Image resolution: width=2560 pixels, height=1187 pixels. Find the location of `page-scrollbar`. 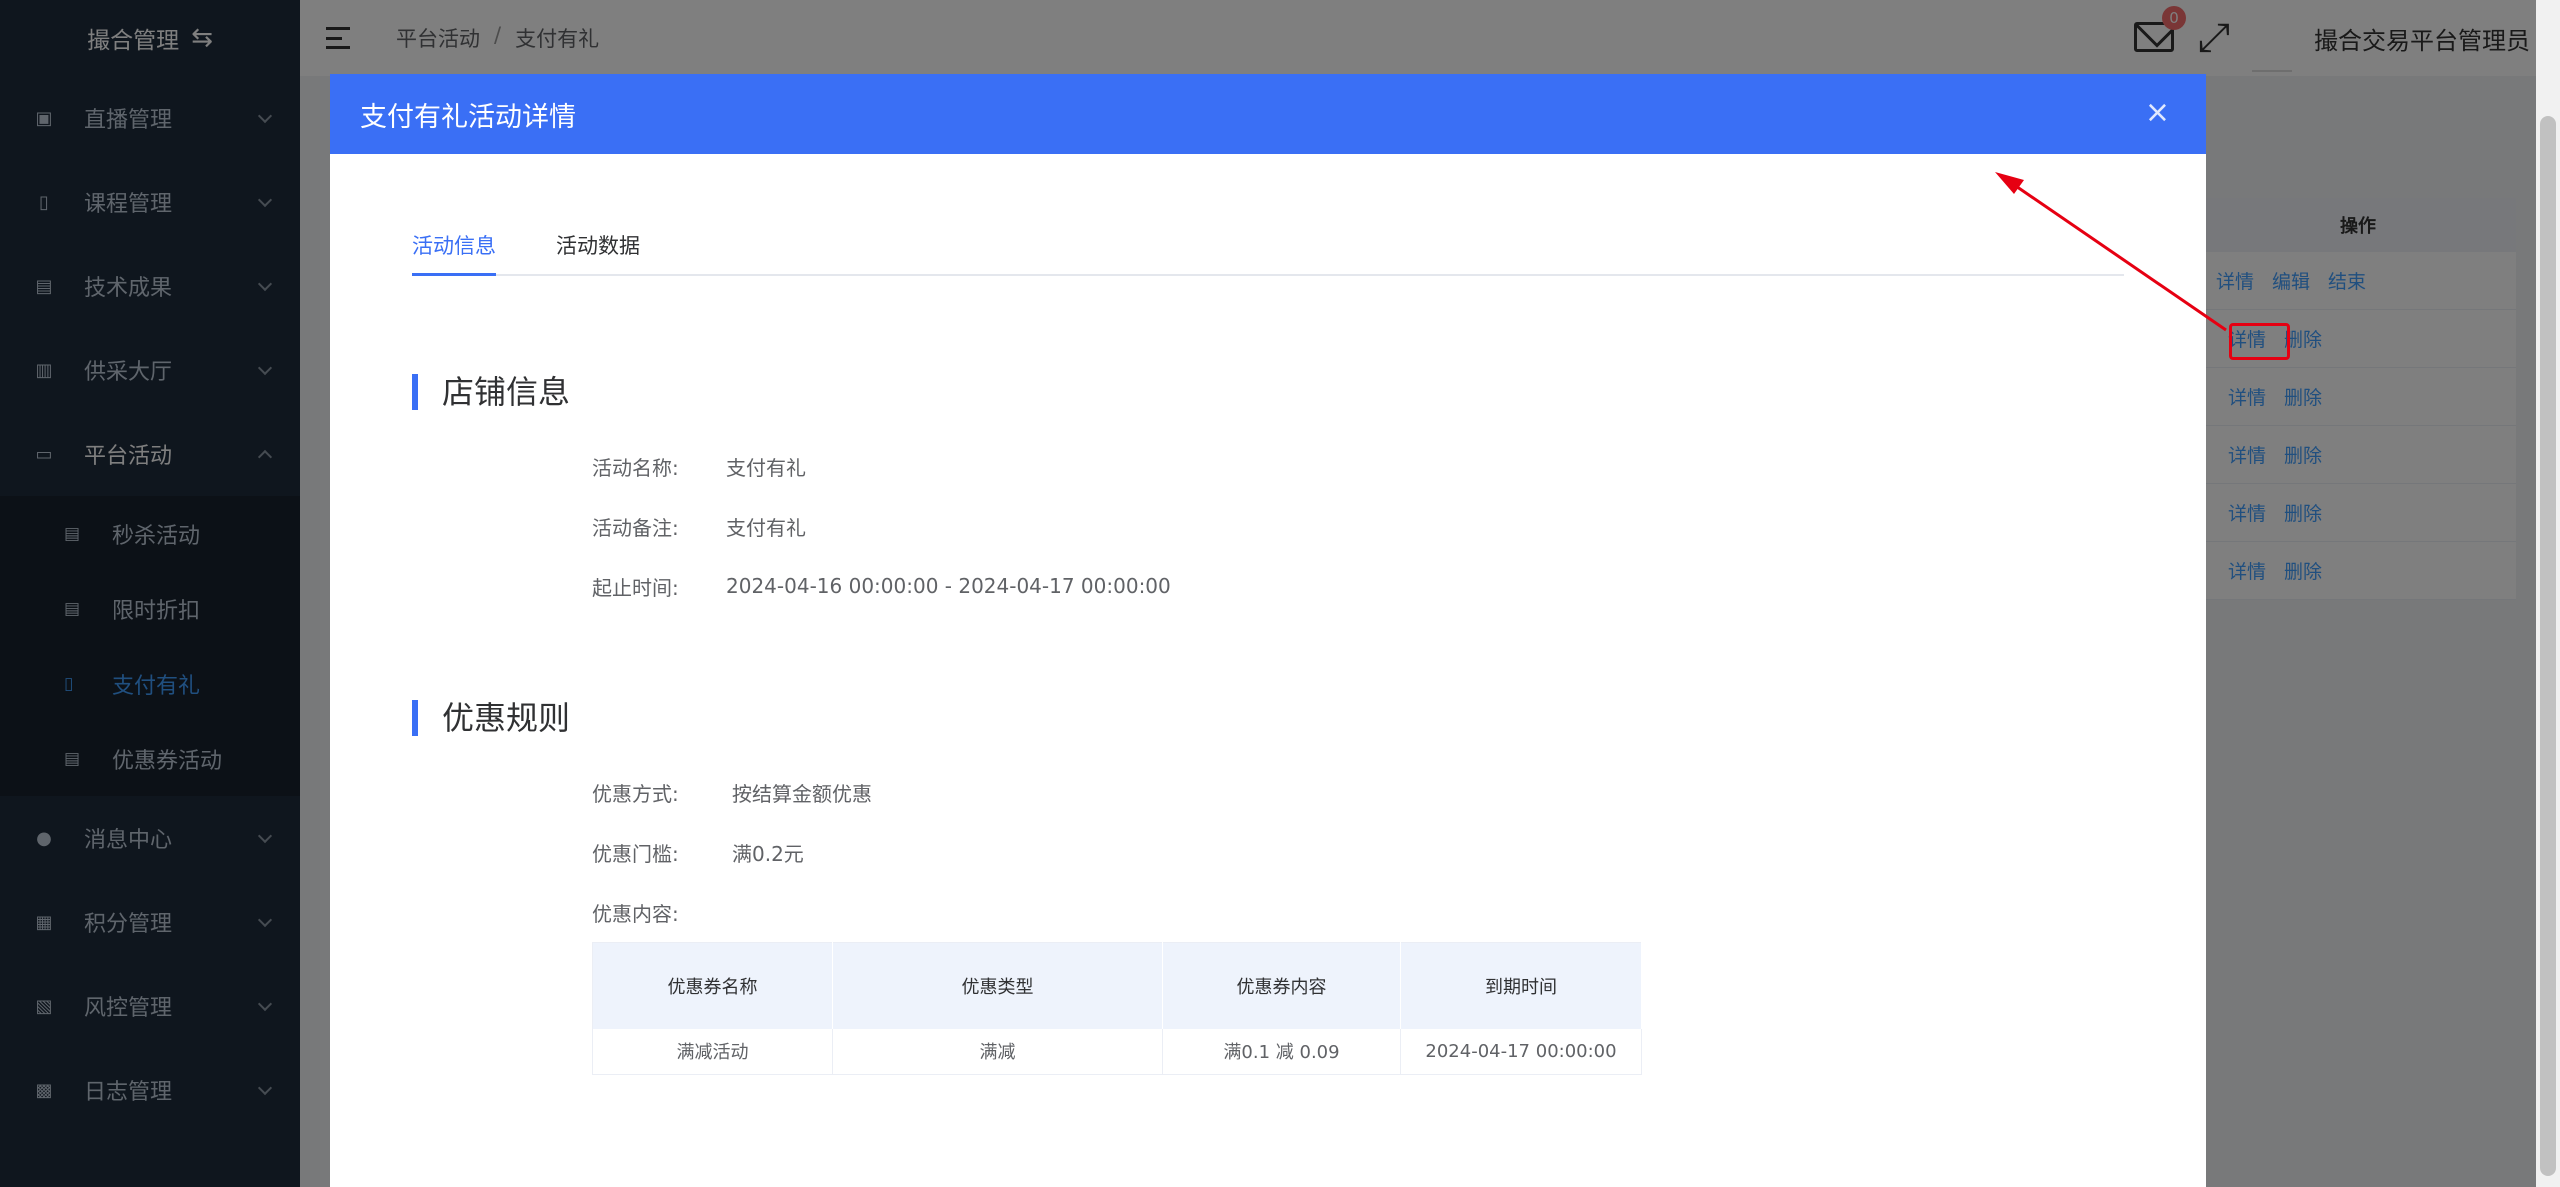

page-scrollbar is located at coordinates (2548, 593).